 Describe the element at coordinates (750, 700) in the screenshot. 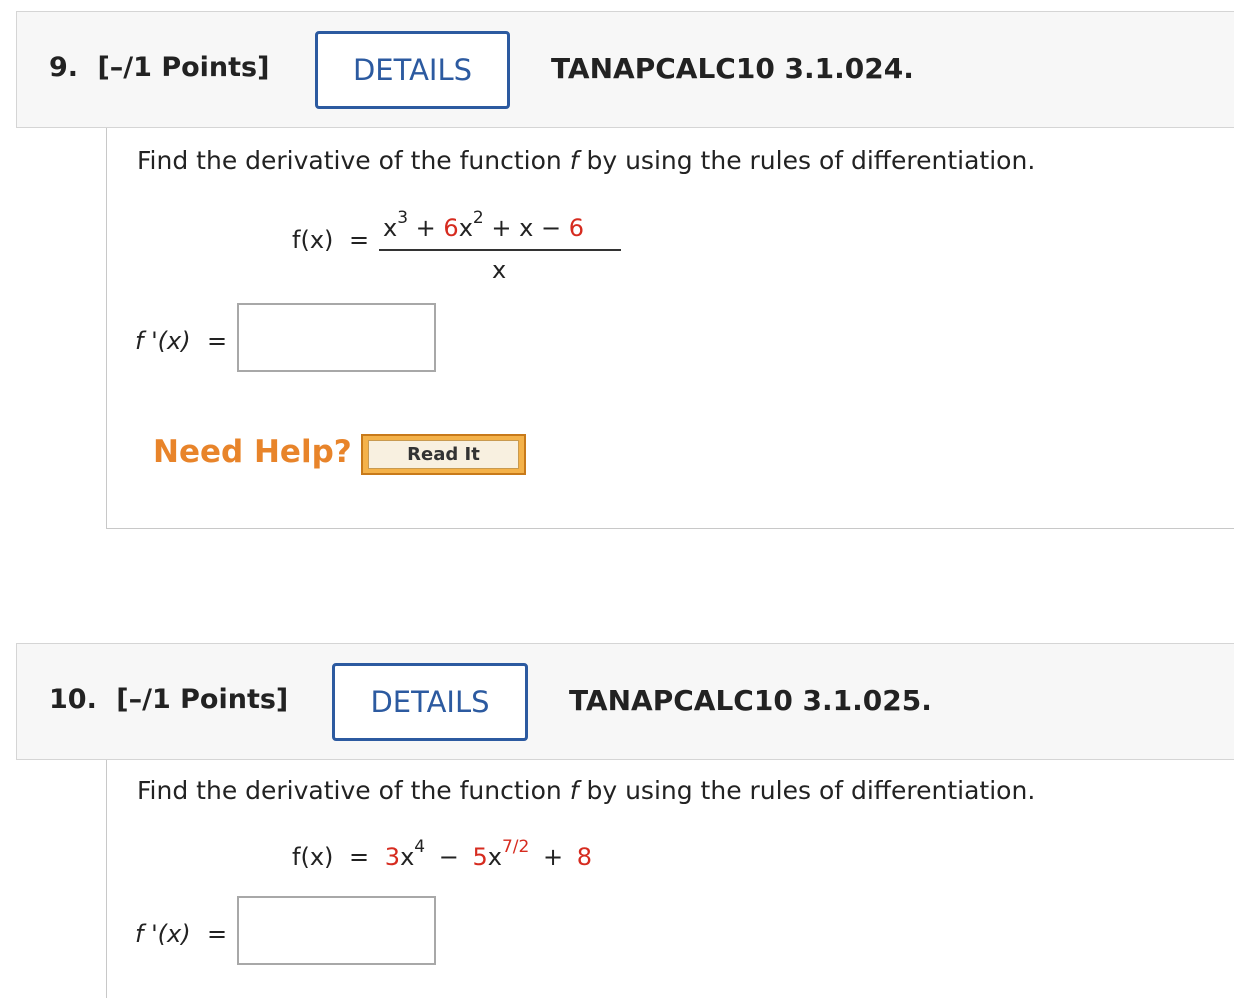

I see `problem-code: TANAPCALC10 3.1.025.` at that location.